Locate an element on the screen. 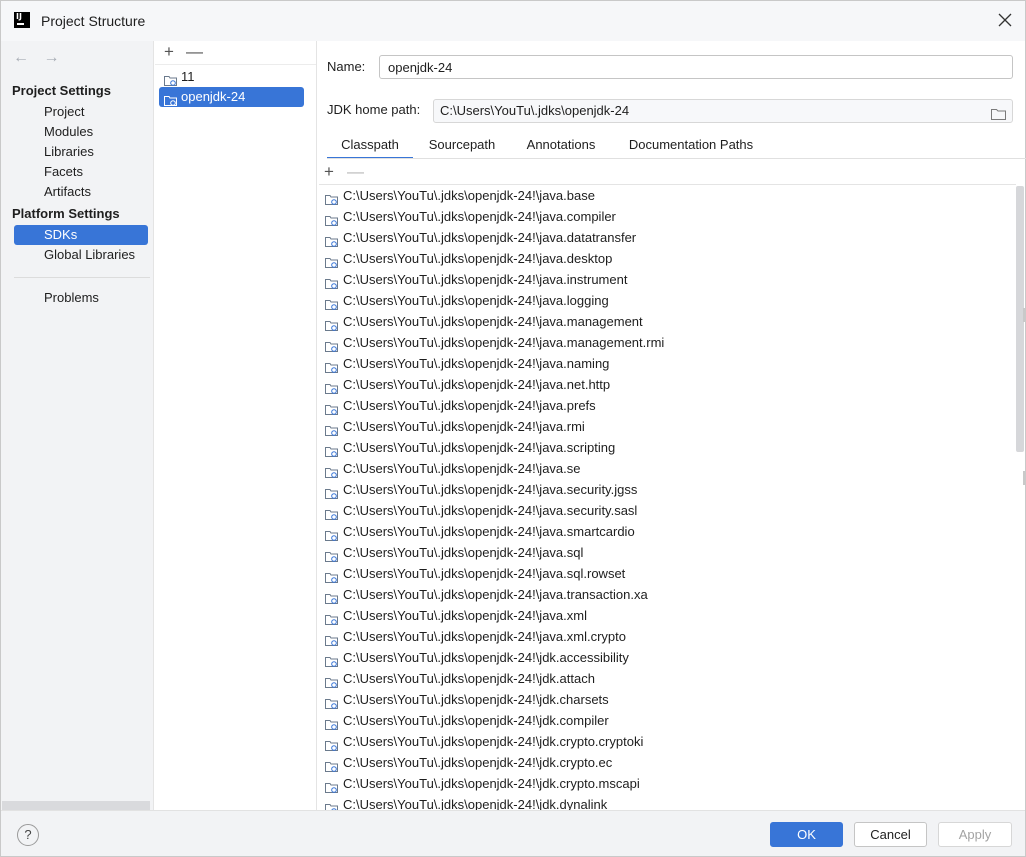  tab-classpath: Classpath is located at coordinates (370, 146).